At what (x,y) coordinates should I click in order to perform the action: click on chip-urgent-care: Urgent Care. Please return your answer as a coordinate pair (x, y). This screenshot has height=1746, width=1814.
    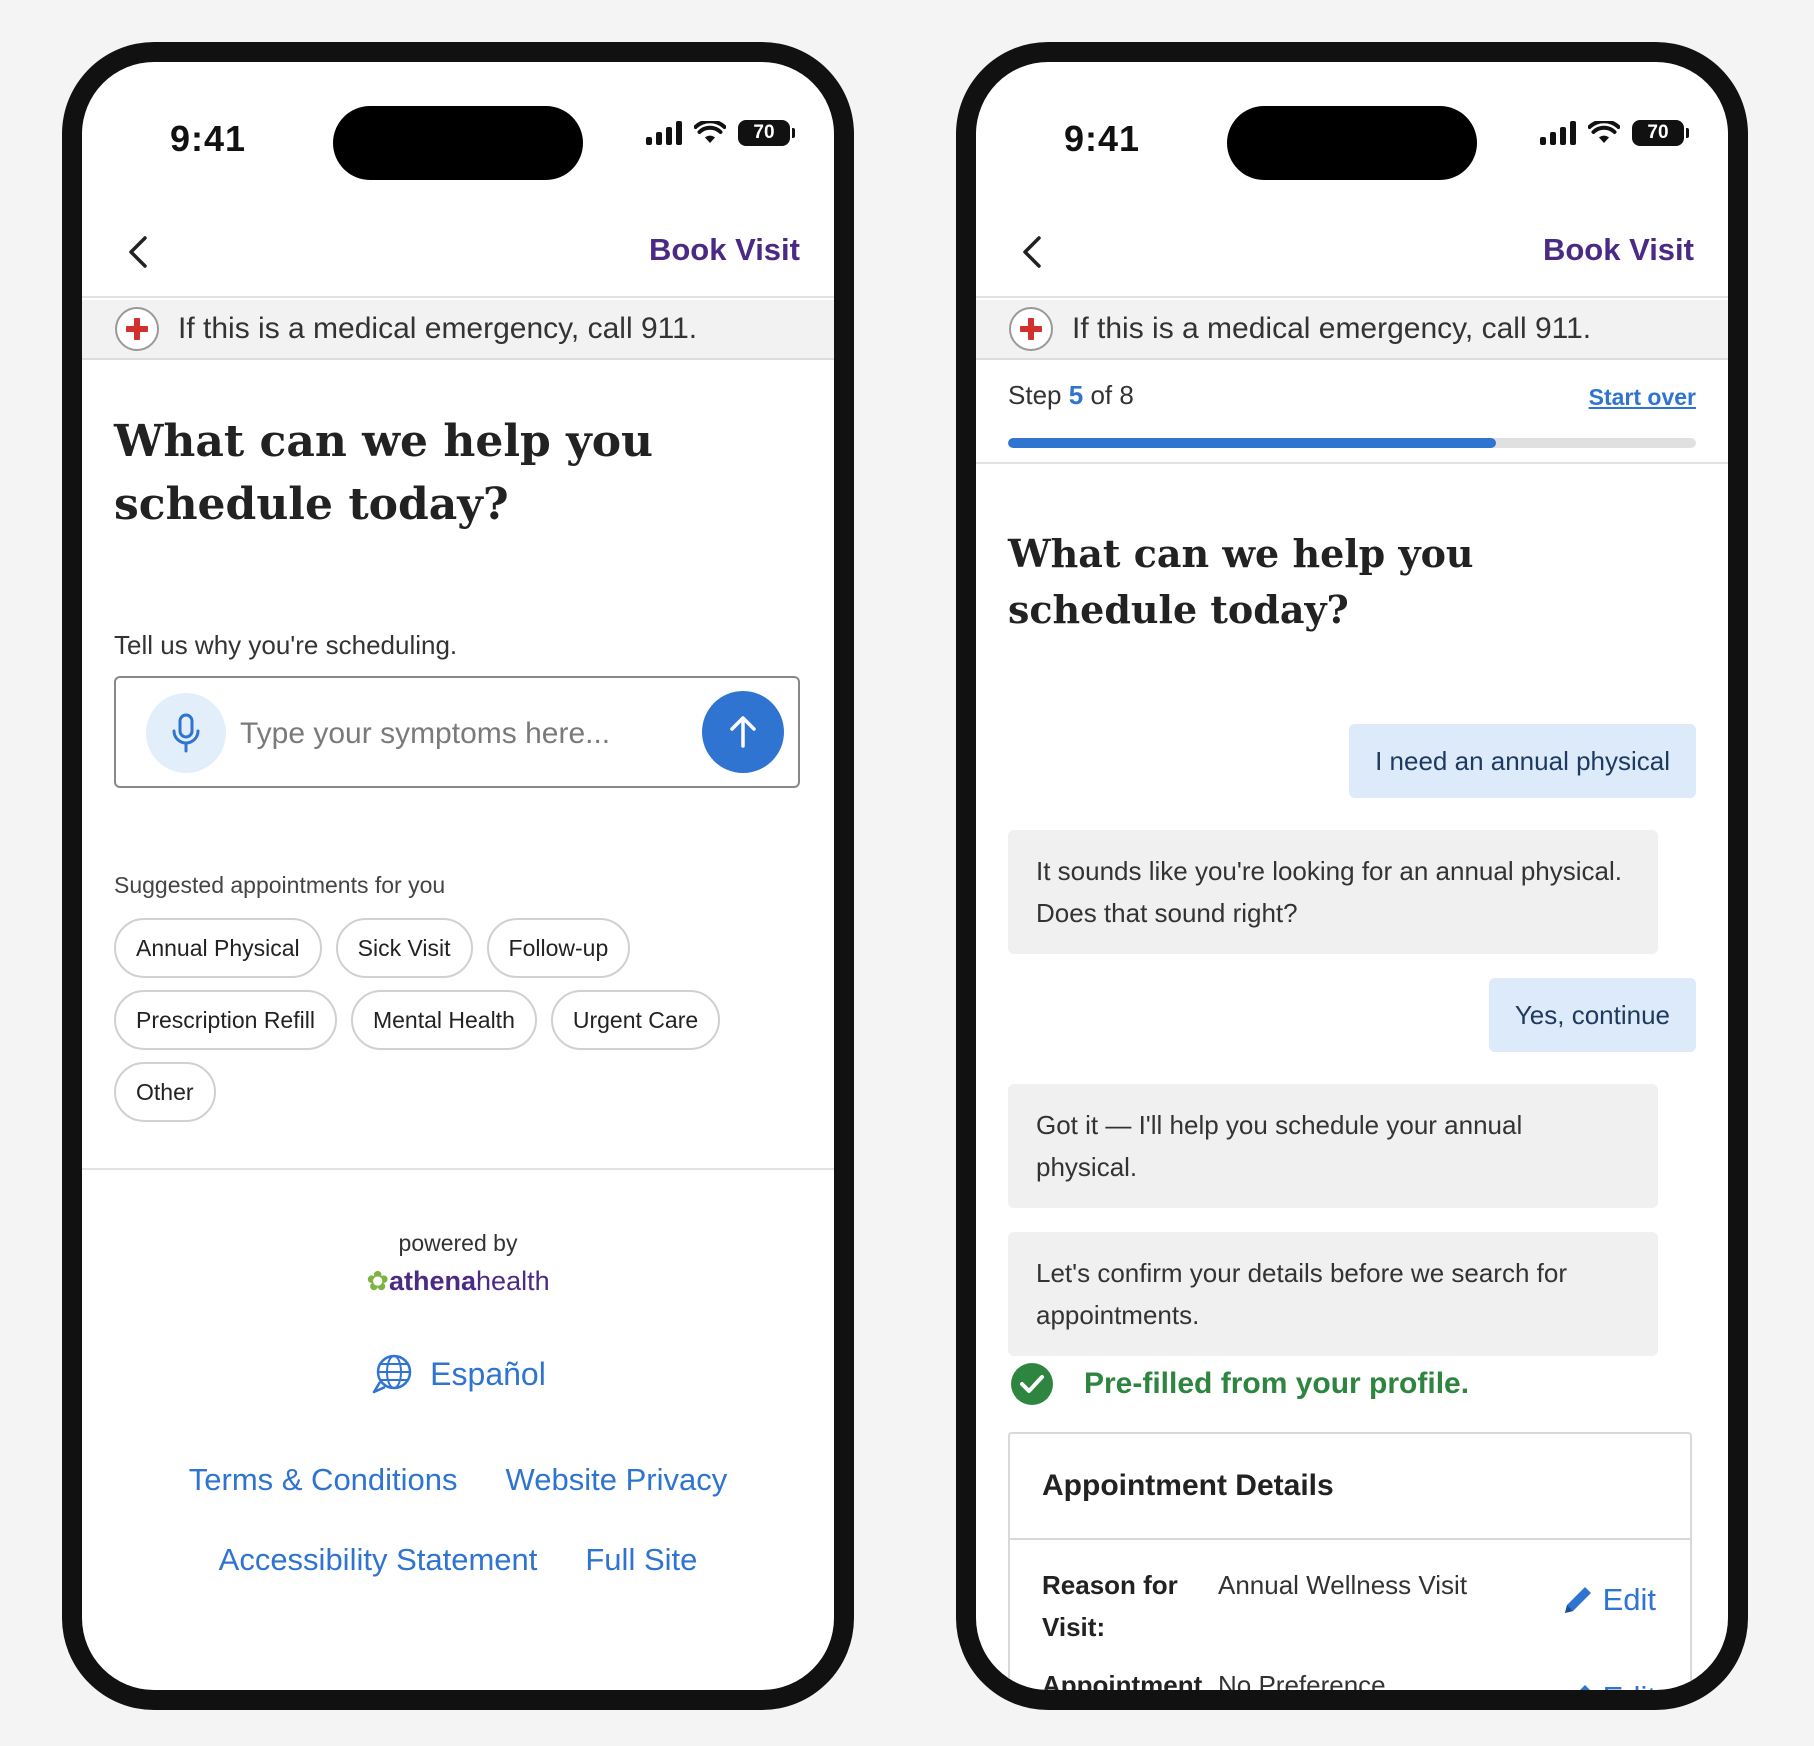
    Looking at the image, I should click on (635, 1020).